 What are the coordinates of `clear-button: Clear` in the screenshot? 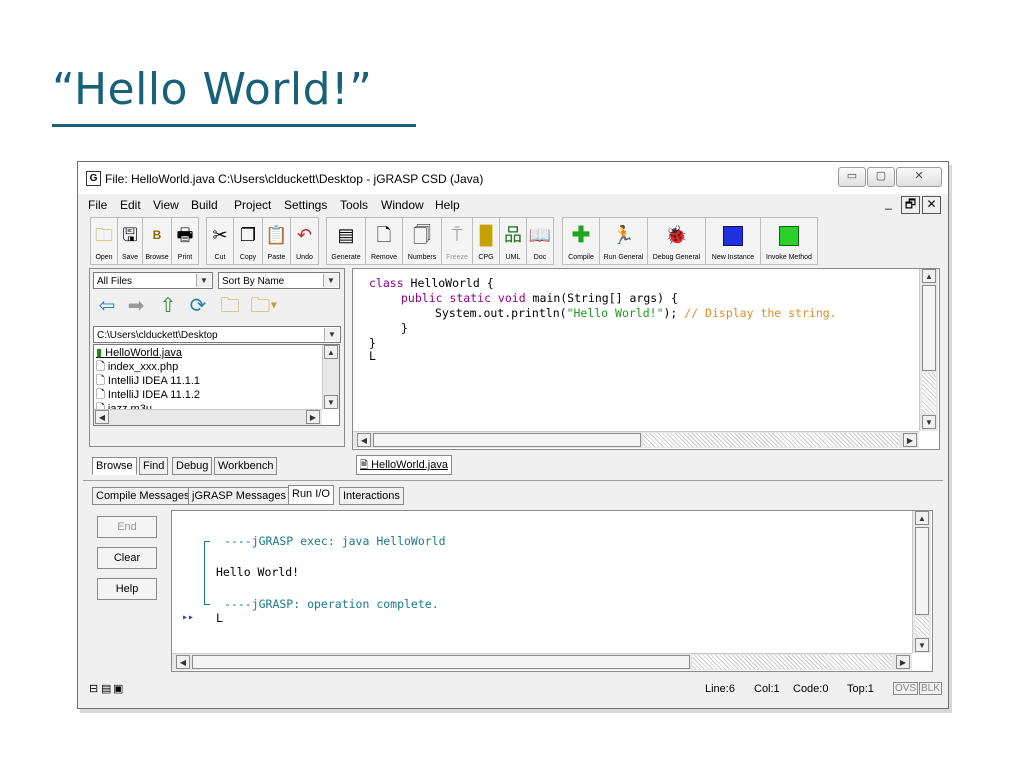 It's located at (127, 558).